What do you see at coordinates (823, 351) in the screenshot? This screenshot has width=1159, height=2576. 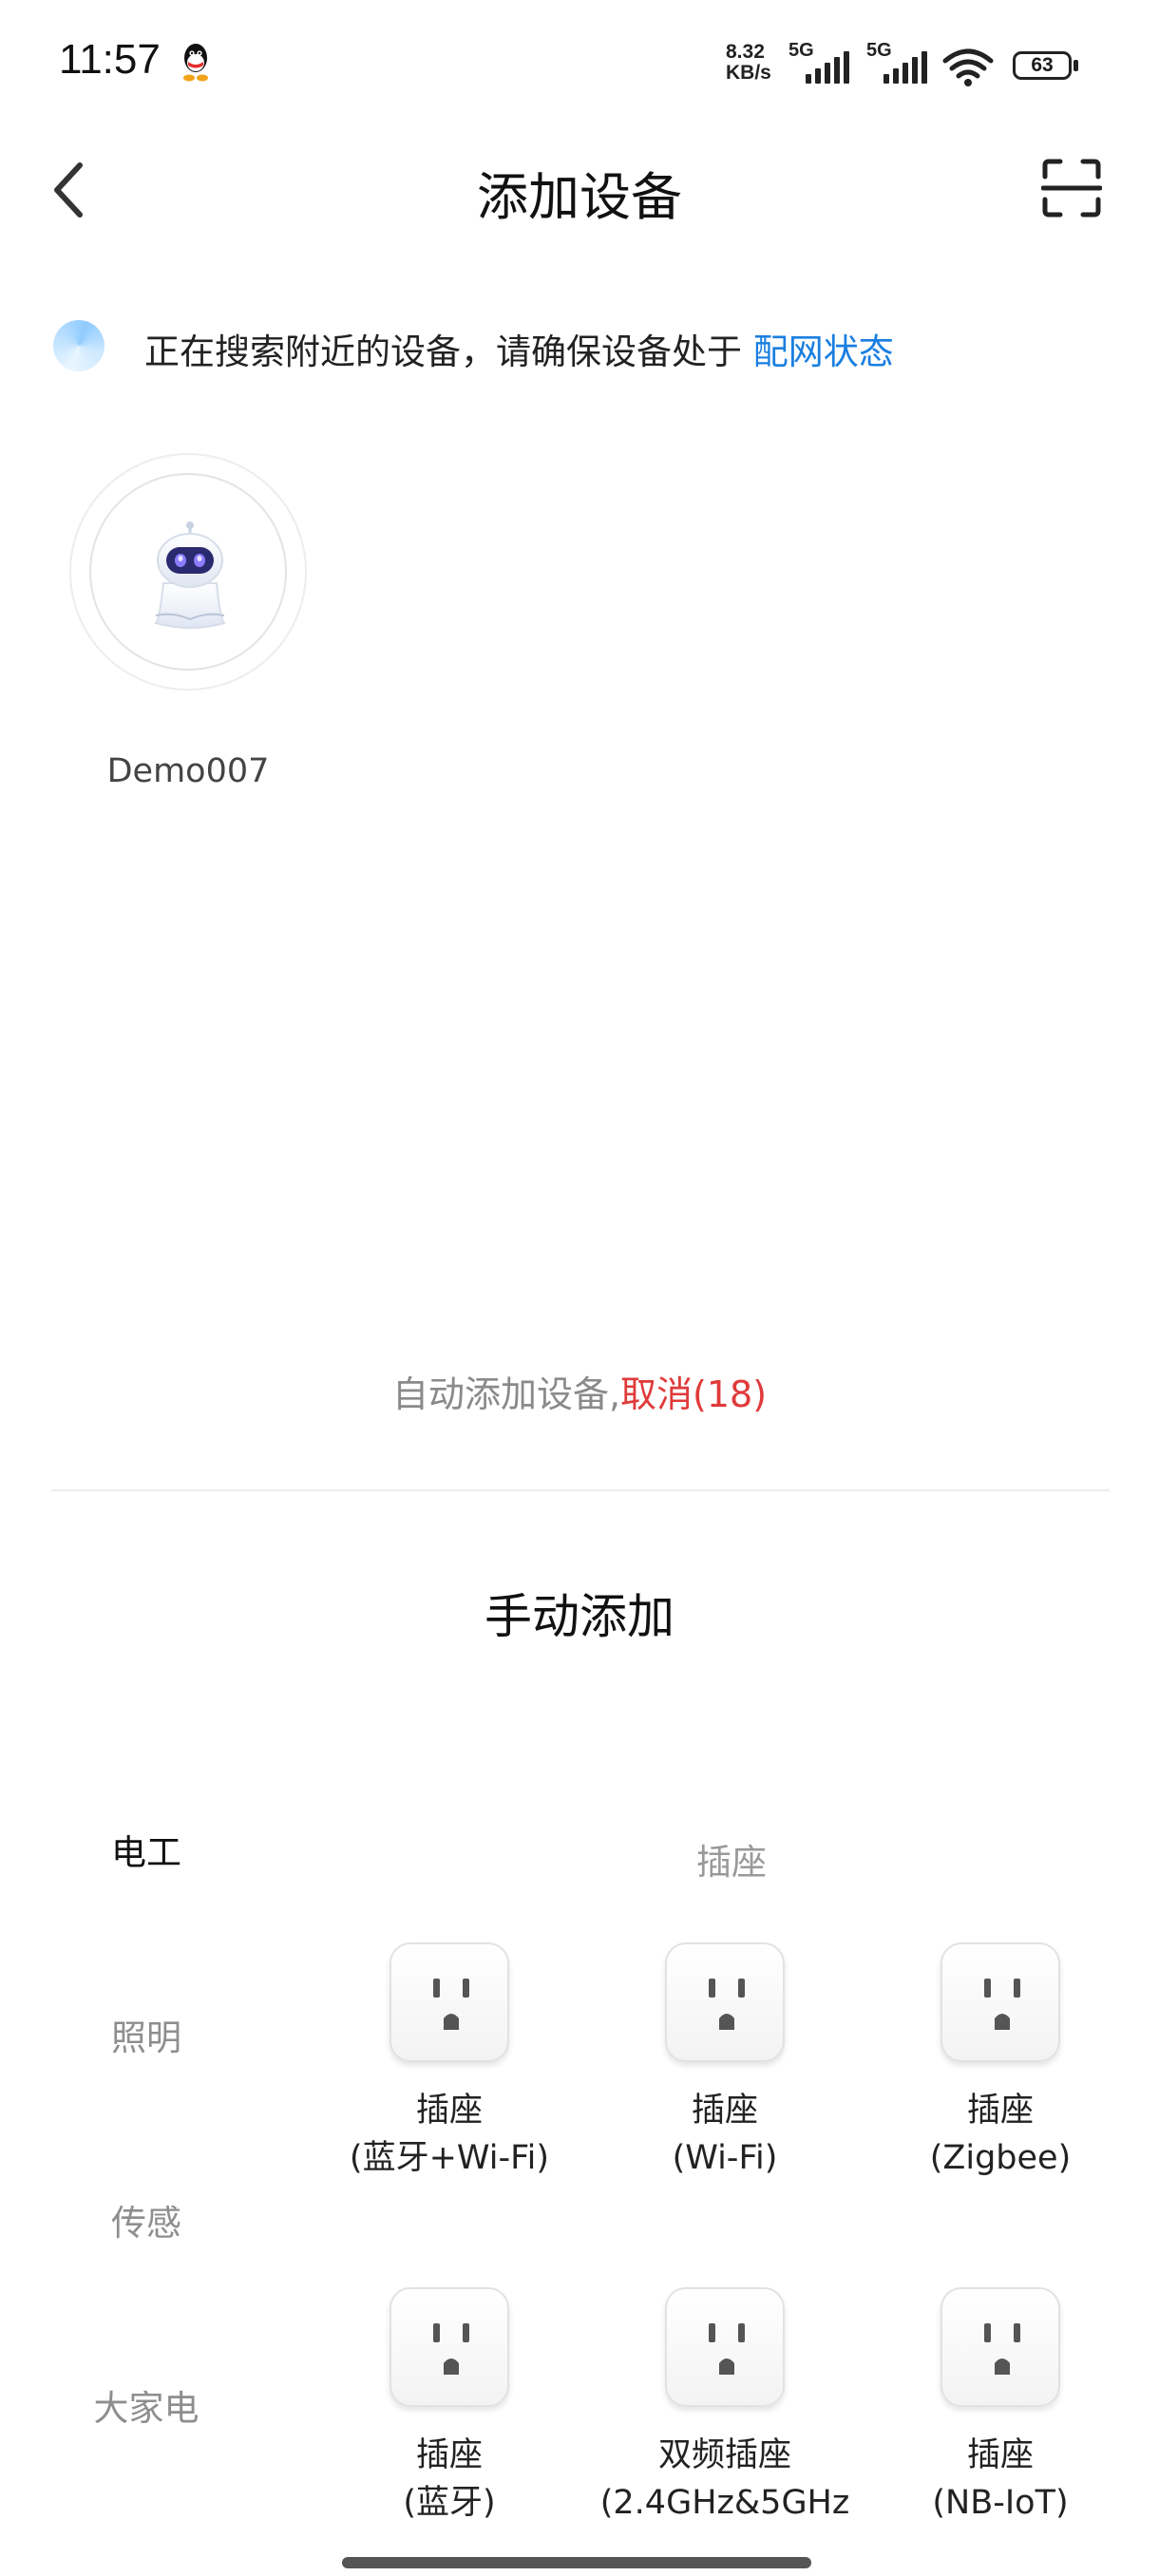 I see `pairing-mode-link: 配网状态` at bounding box center [823, 351].